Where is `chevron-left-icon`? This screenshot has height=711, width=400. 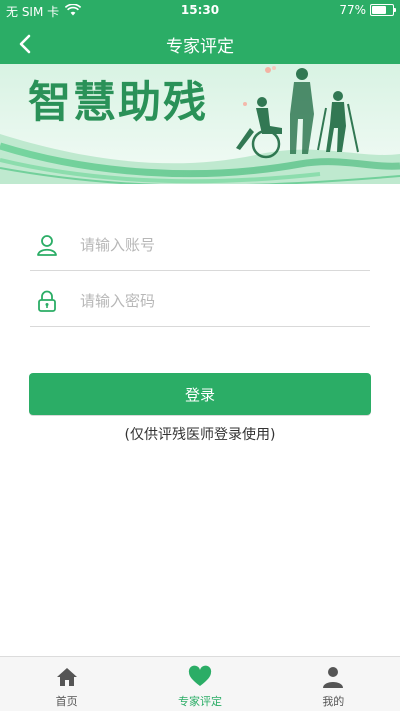
chevron-left-icon is located at coordinates (25, 44).